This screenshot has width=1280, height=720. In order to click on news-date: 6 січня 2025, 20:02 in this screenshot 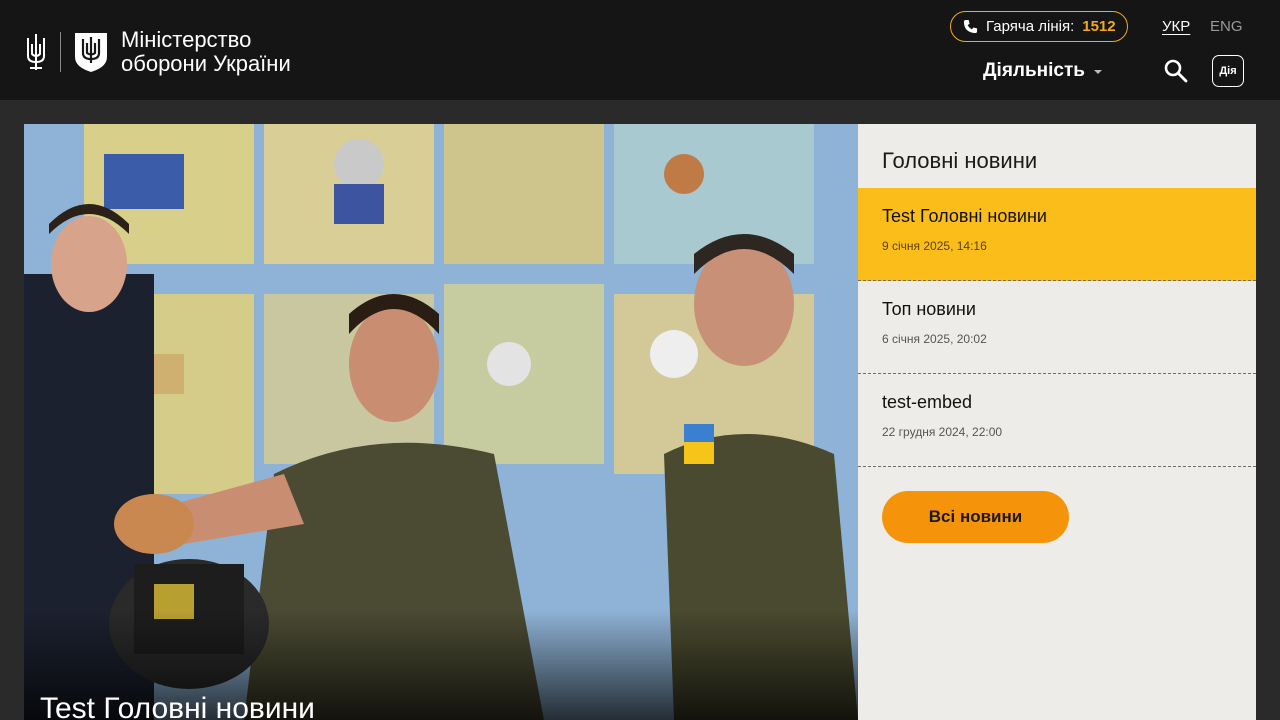, I will do `click(934, 339)`.